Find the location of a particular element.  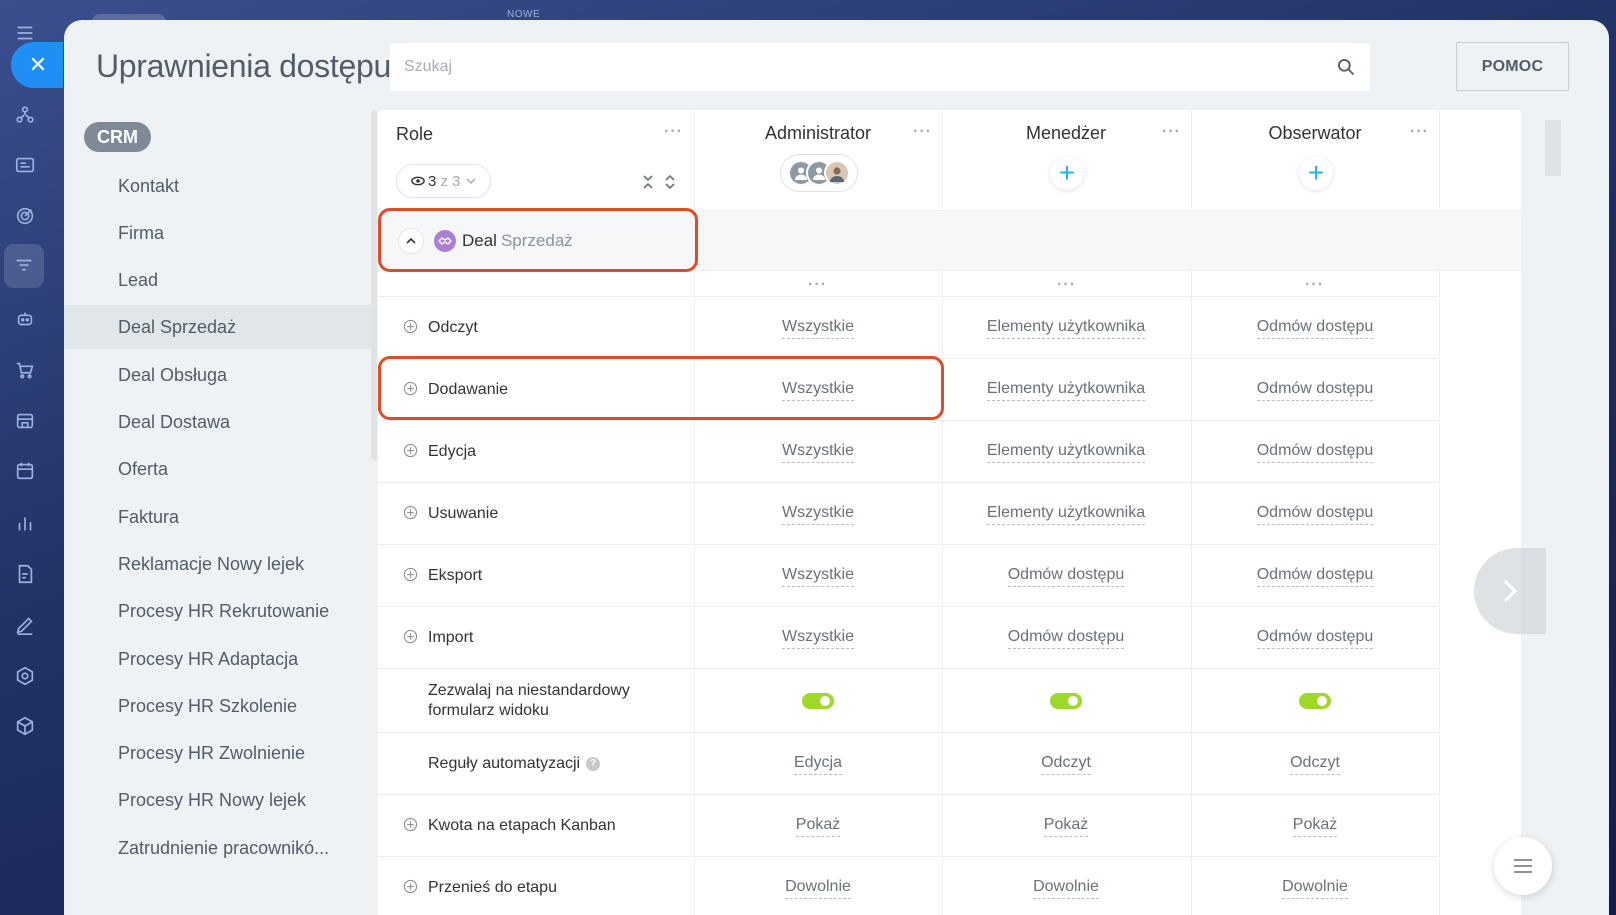

menu-item-lead: Lead is located at coordinates (217, 280).